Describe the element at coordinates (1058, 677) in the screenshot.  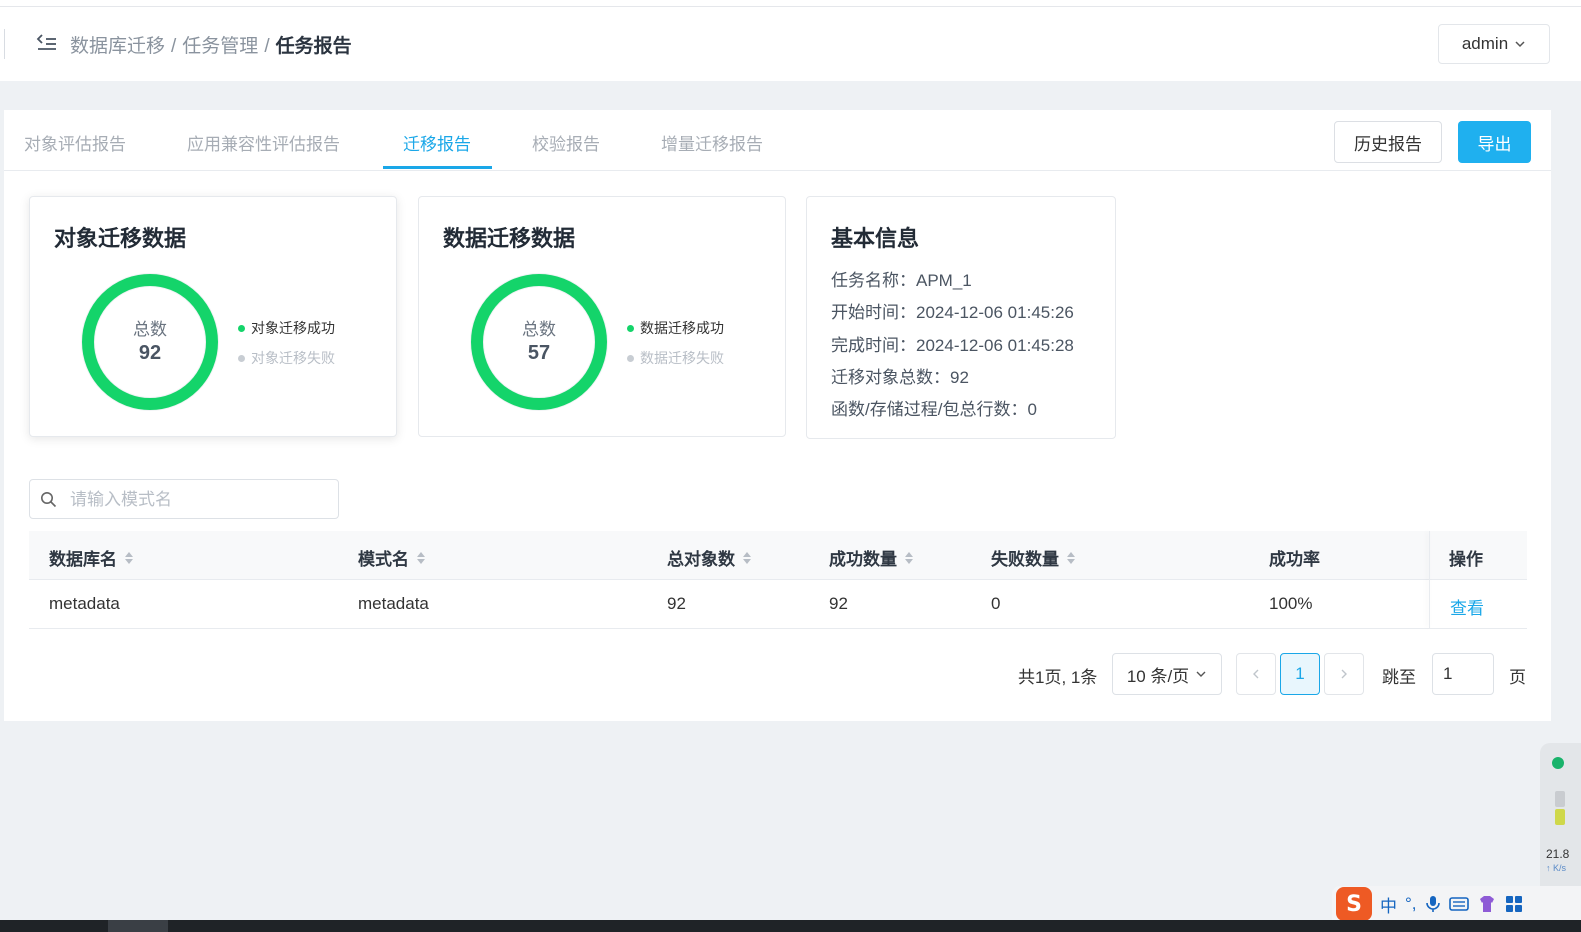
I see `pagination-summary: 共1页, 1条` at that location.